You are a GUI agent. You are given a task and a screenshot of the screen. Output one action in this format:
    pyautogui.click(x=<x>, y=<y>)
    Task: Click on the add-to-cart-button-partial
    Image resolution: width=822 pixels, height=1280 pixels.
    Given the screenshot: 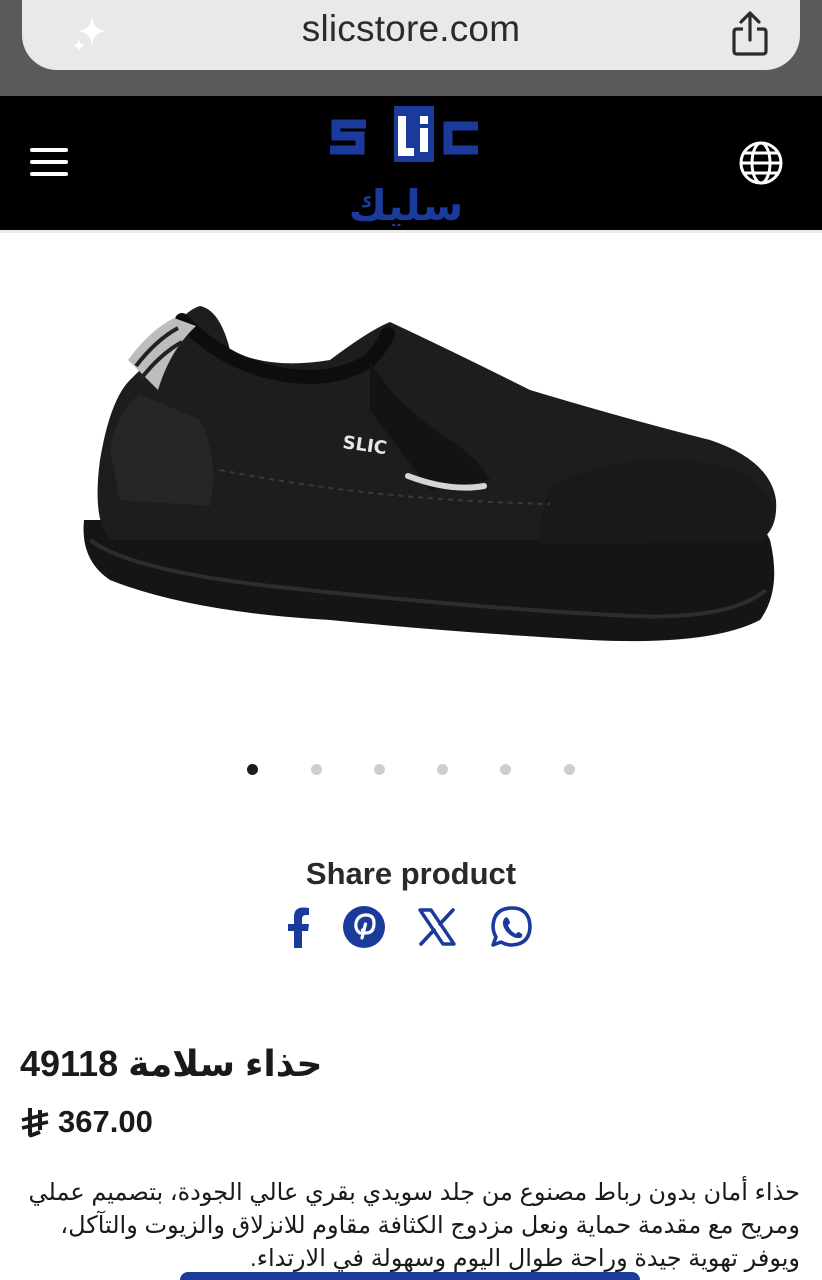 What is the action you would take?
    pyautogui.click(x=410, y=1276)
    